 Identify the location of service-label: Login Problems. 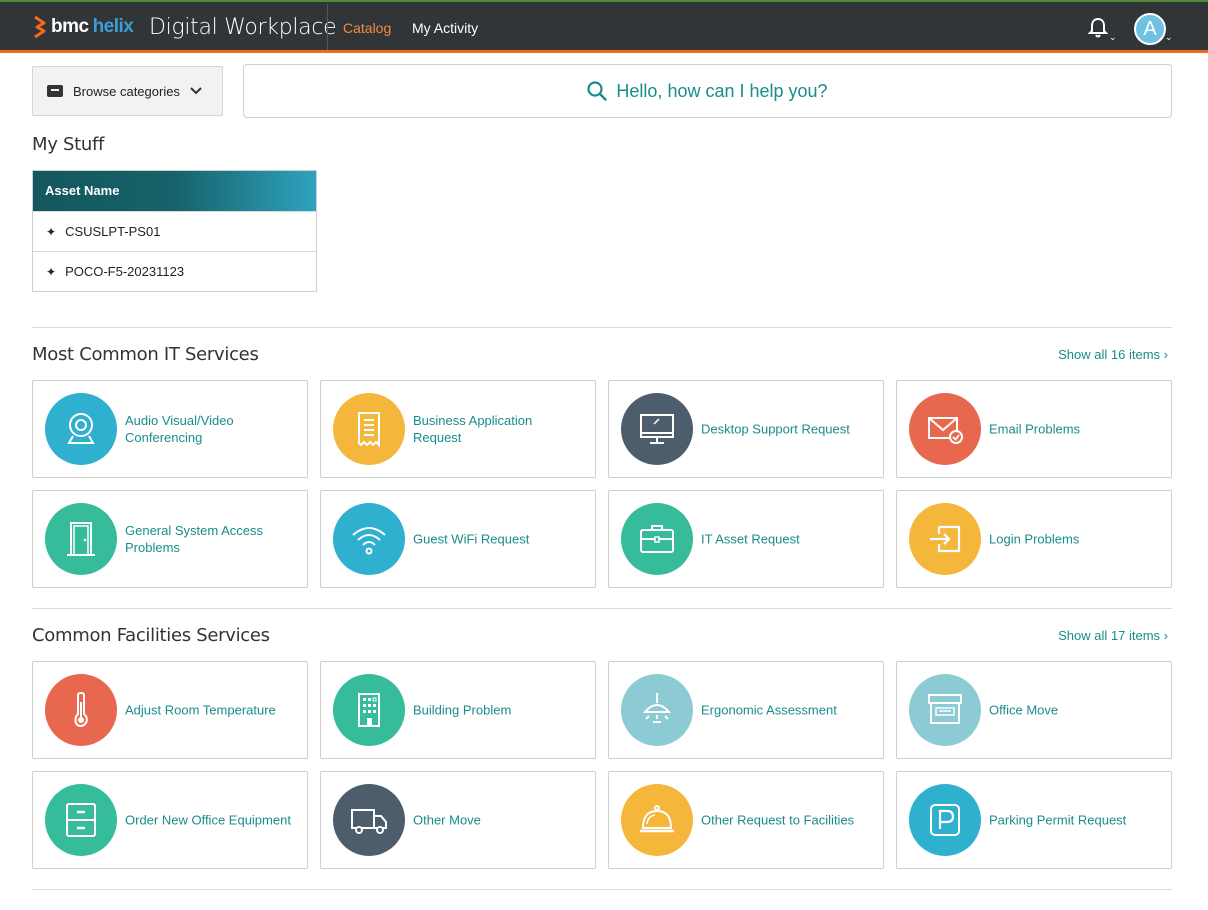
(1034, 539).